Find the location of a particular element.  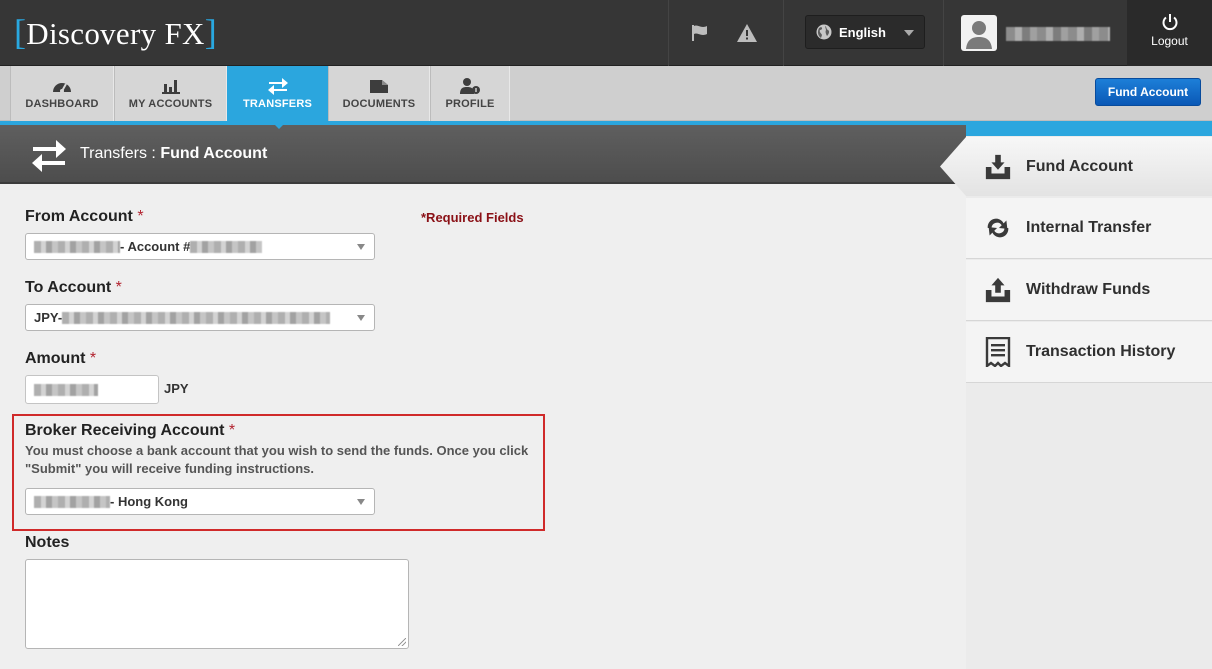

logo: [Discovery FX] is located at coordinates (115, 32).